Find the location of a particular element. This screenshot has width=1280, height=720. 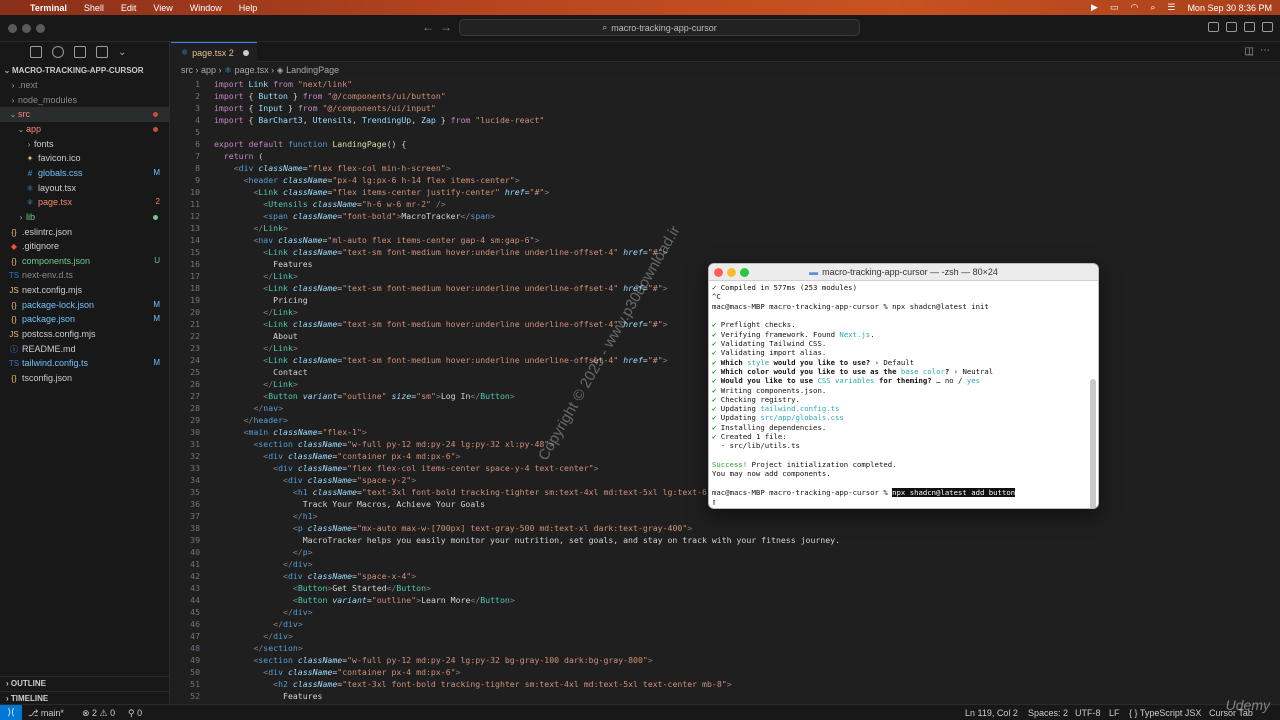

tree-item: {} package-lock.json M is located at coordinates (85, 305).